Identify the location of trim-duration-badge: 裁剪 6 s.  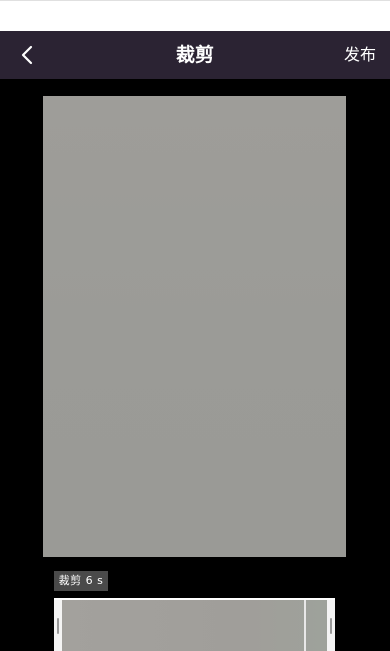
(81, 581).